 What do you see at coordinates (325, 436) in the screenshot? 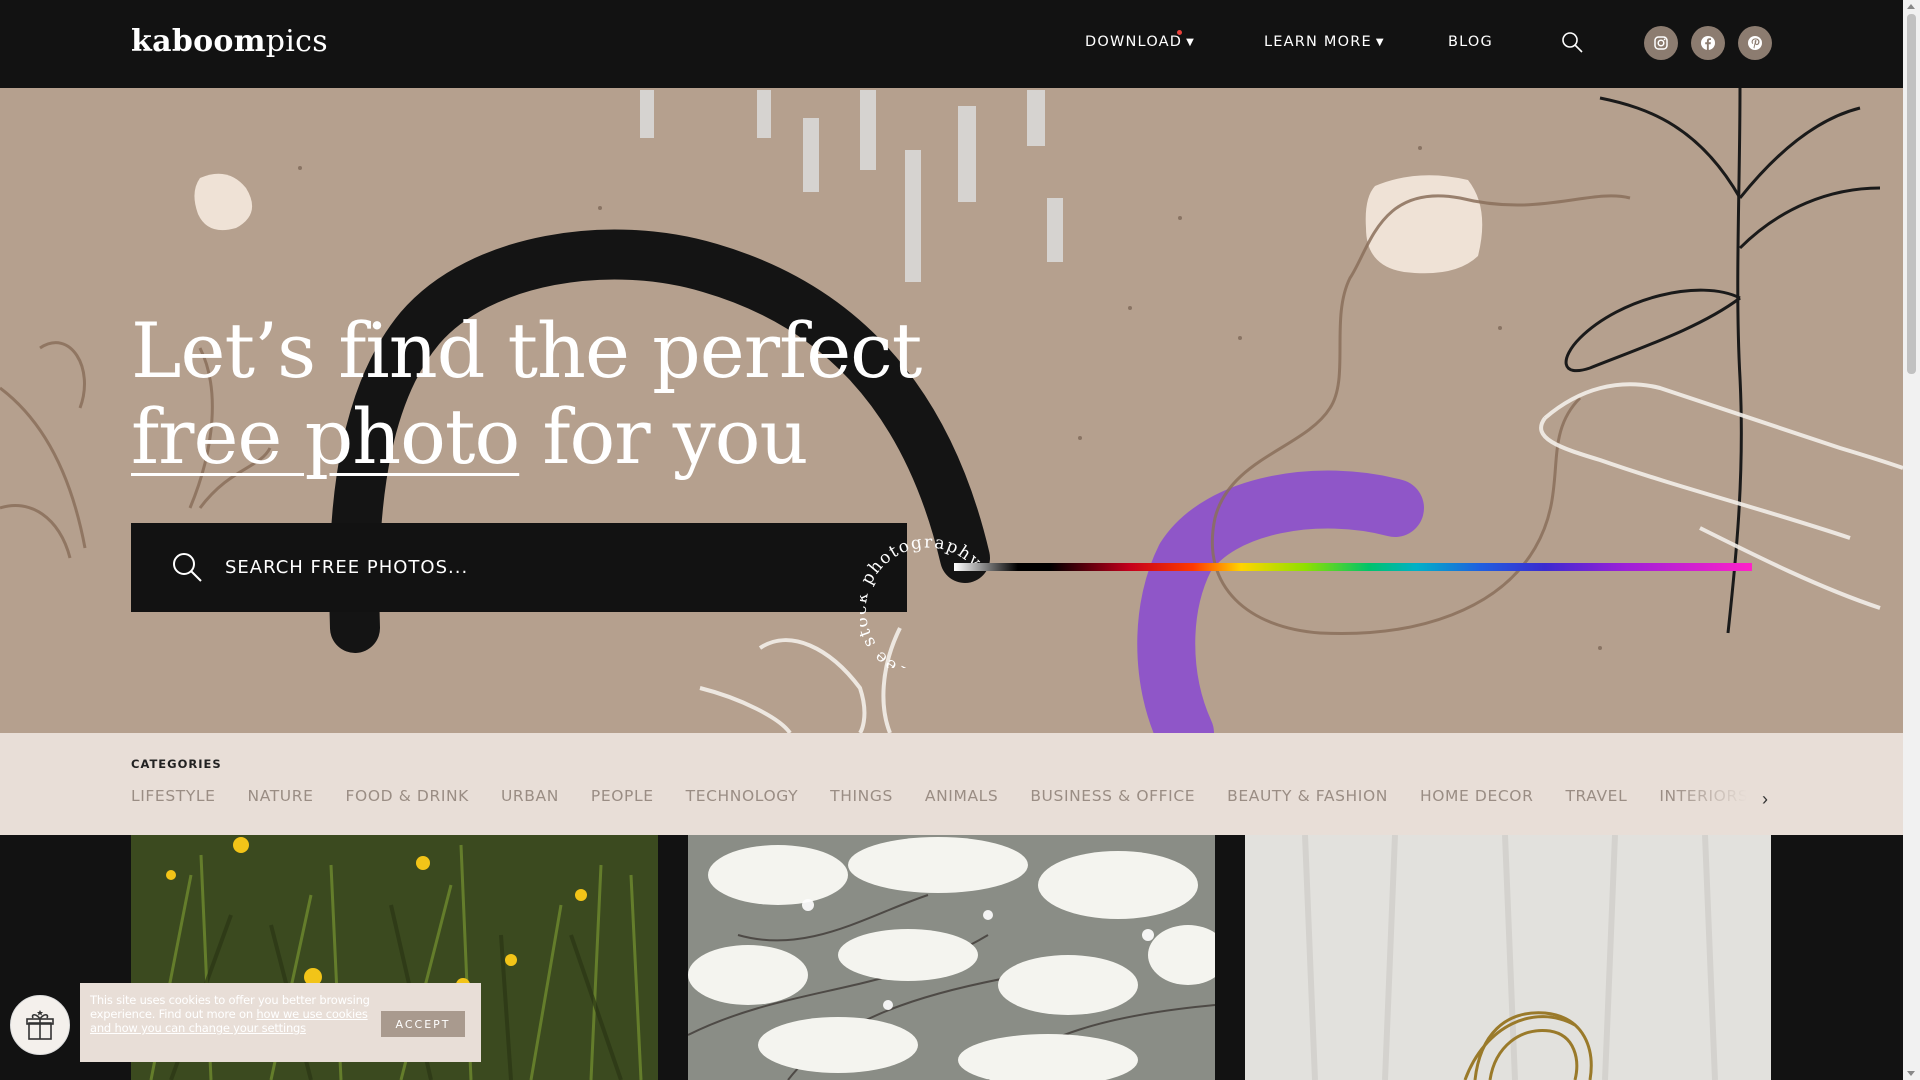
I see `hero-title-highlight: free photo` at bounding box center [325, 436].